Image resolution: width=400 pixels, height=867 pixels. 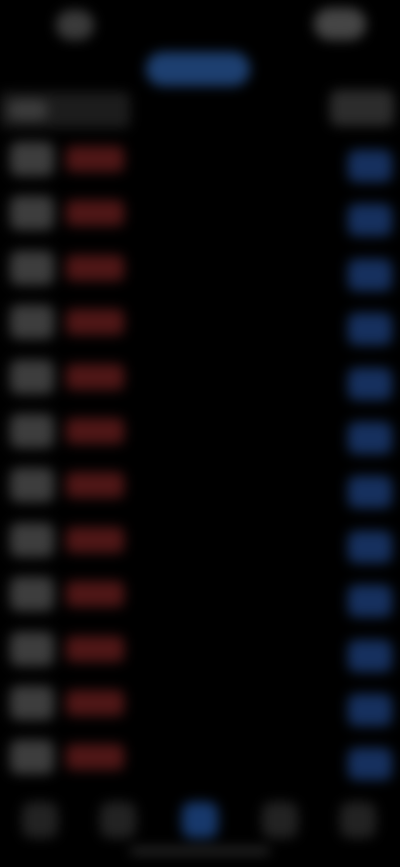 What do you see at coordinates (28, 110) in the screenshot?
I see `left-header-label` at bounding box center [28, 110].